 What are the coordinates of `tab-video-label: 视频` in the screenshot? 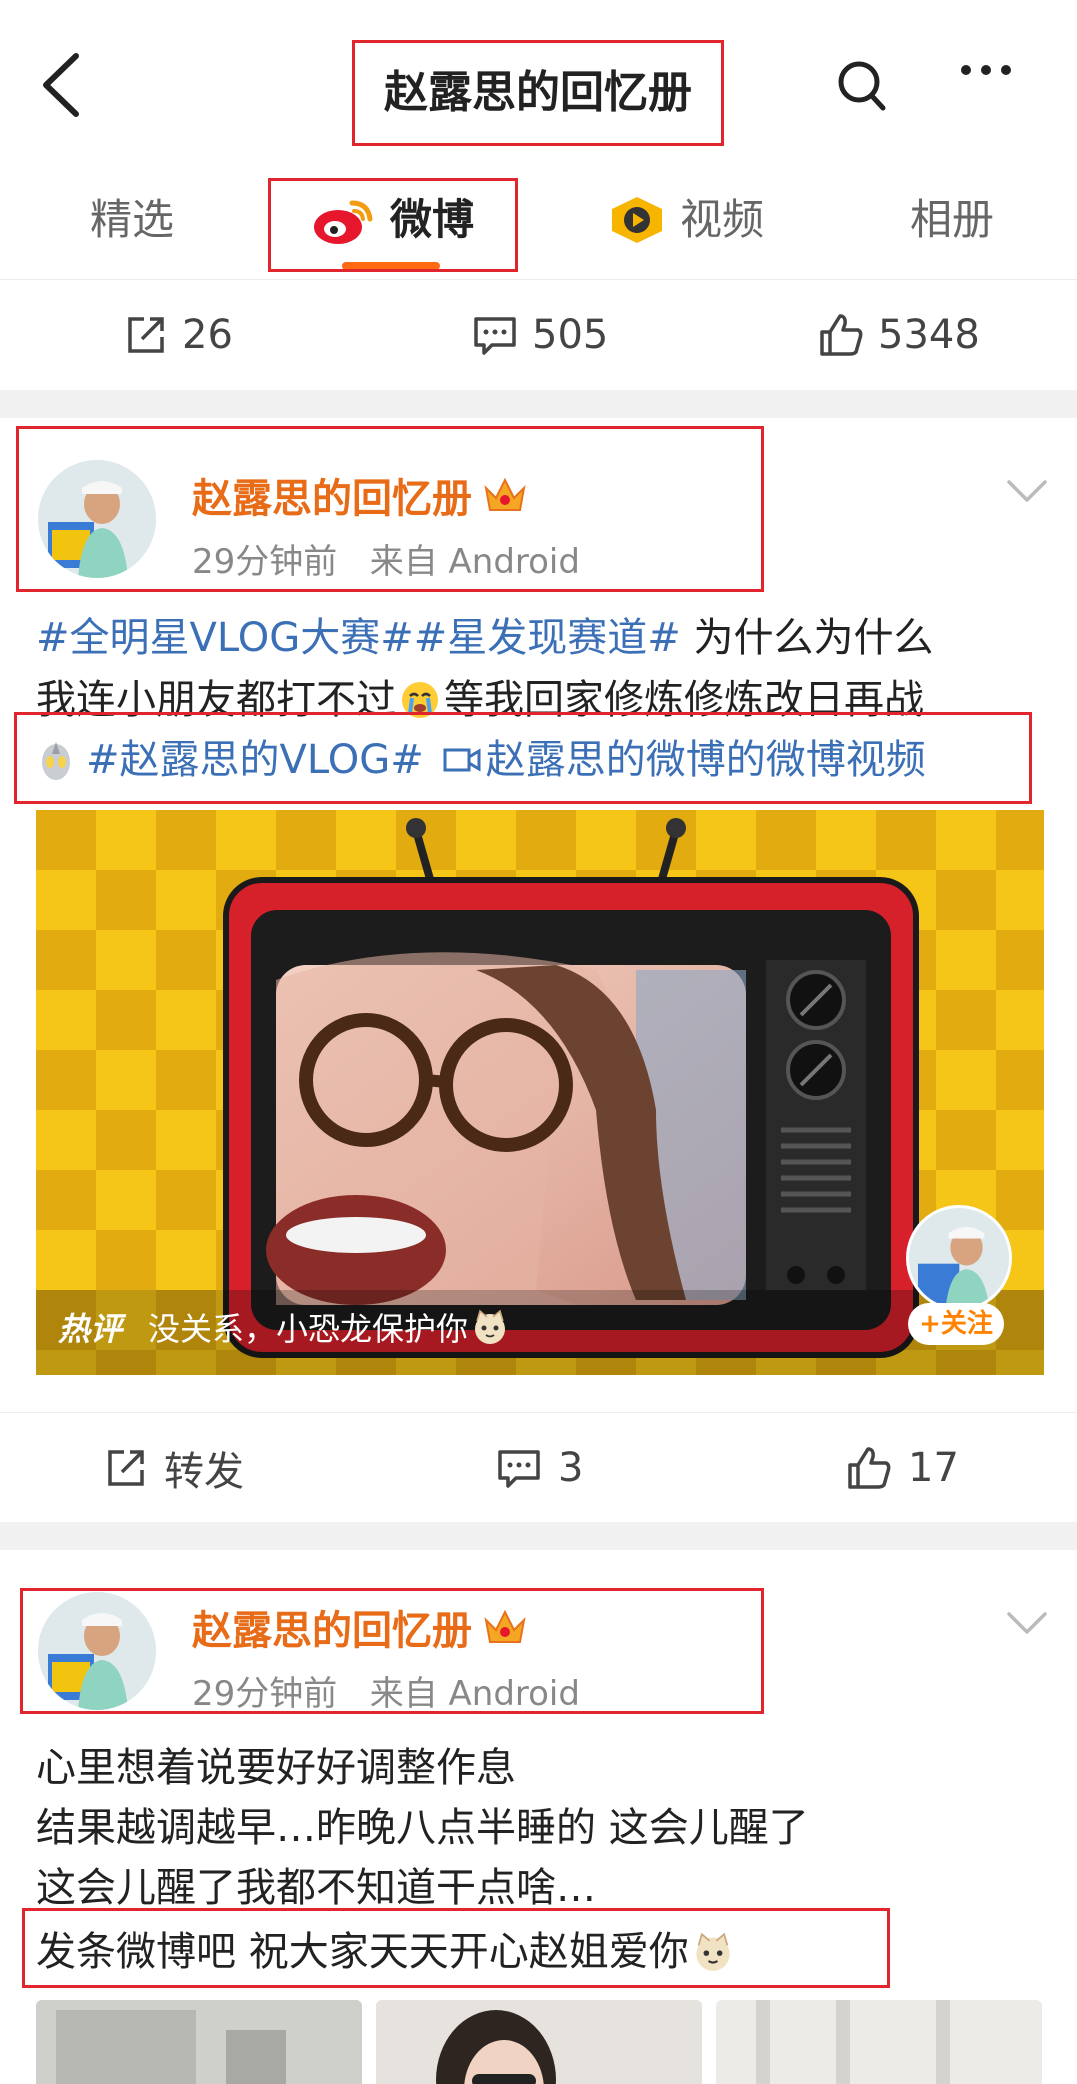 It's located at (722, 219).